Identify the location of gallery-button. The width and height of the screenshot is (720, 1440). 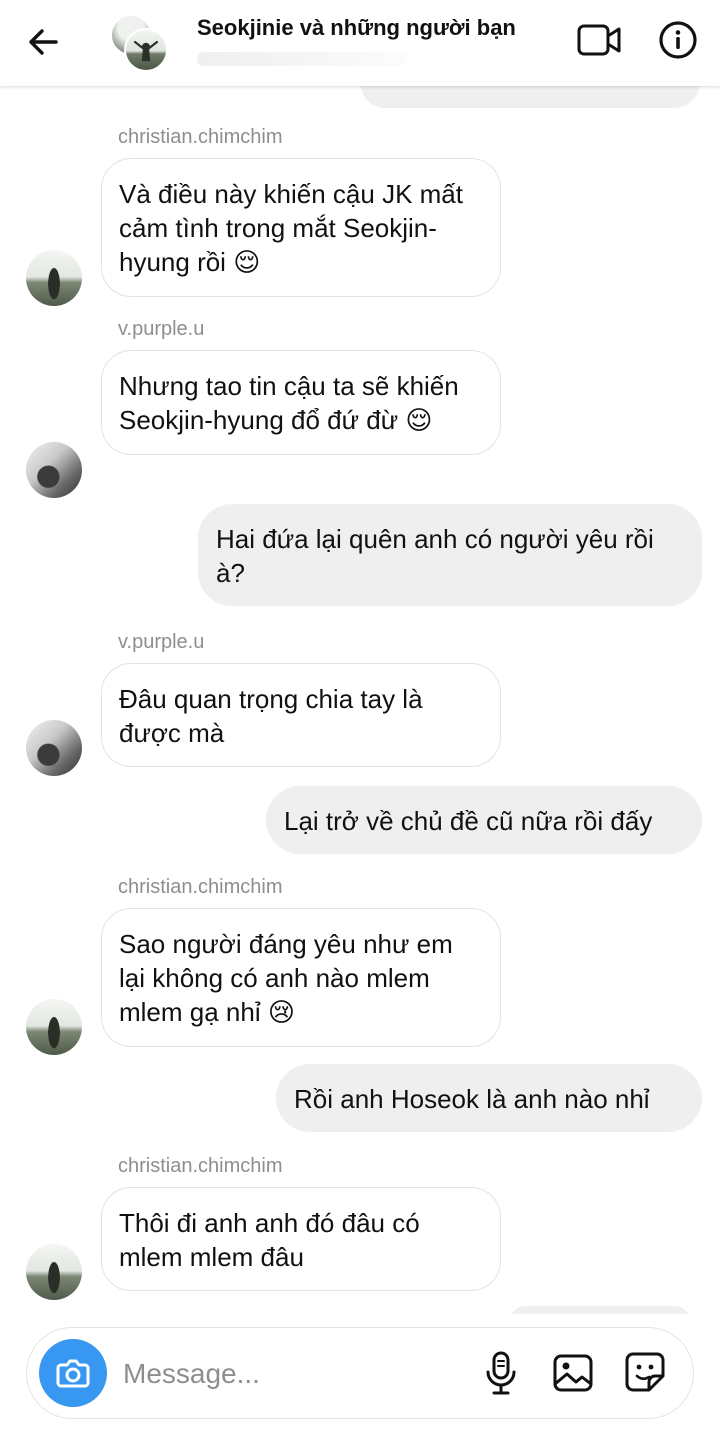
(573, 1373).